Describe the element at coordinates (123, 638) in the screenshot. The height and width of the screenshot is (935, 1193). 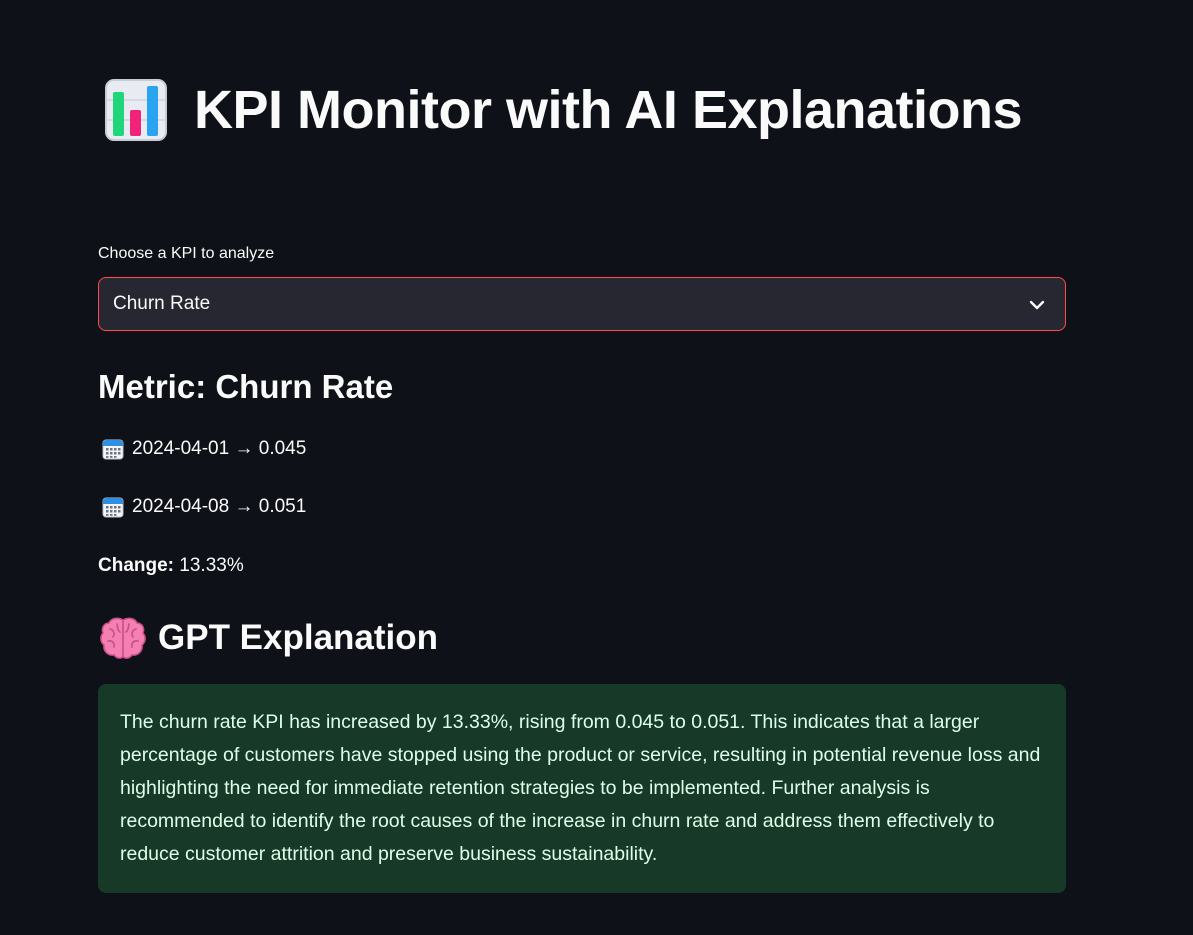
I see `brain-icon` at that location.